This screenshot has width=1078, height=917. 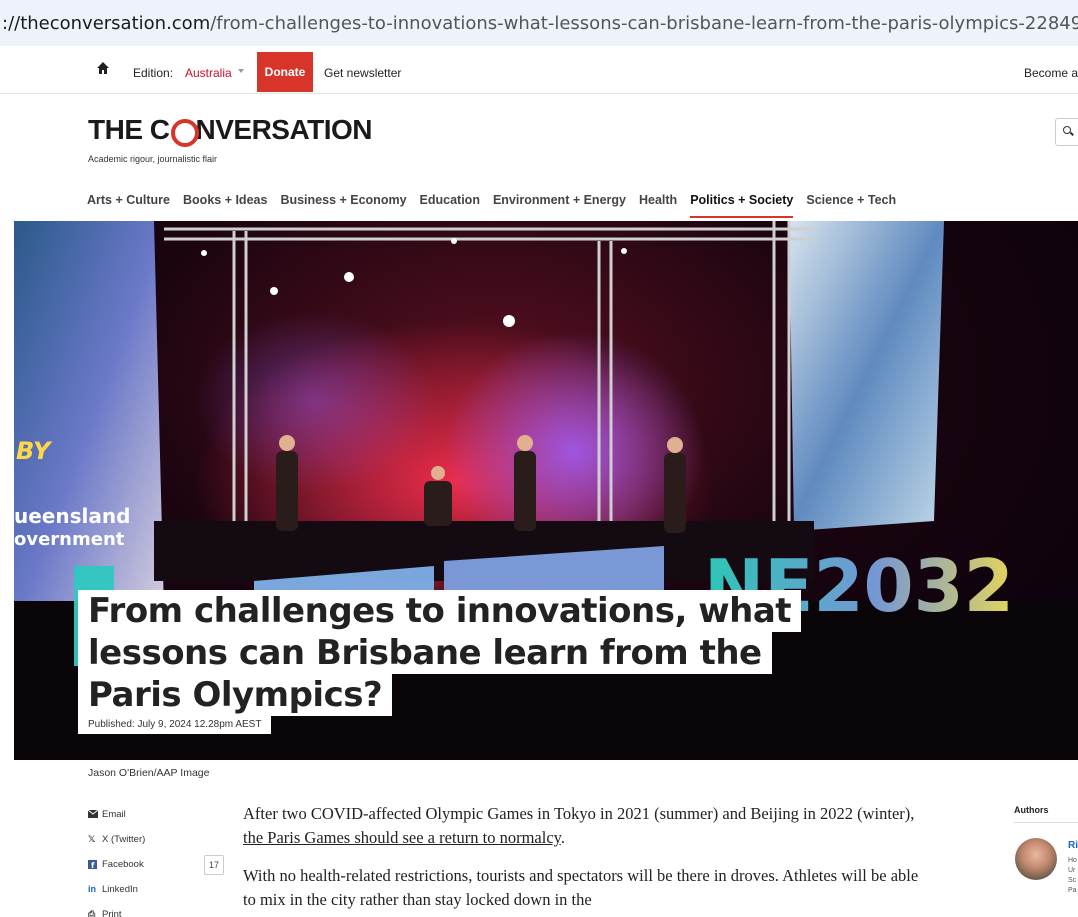 I want to click on section-tab-business-economy: Business + Economy, so click(x=343, y=205).